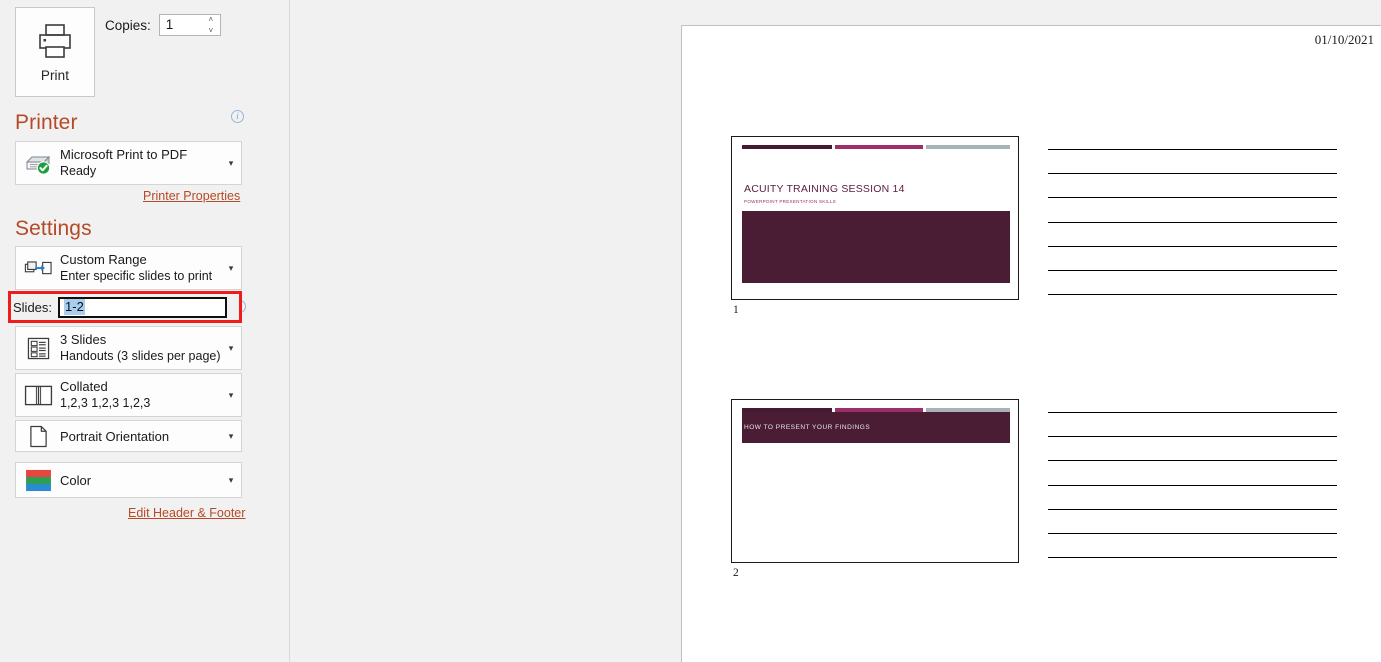 The height and width of the screenshot is (662, 1381). I want to click on collation-secondary: 1,2,3 1,2,3 1,2,3, so click(105, 403).